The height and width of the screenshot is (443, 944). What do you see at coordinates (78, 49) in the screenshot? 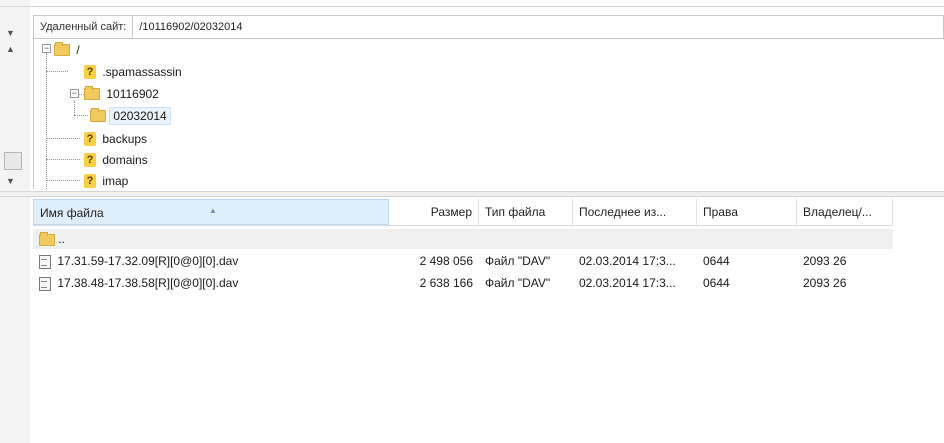
I see `tree-item-label: /` at bounding box center [78, 49].